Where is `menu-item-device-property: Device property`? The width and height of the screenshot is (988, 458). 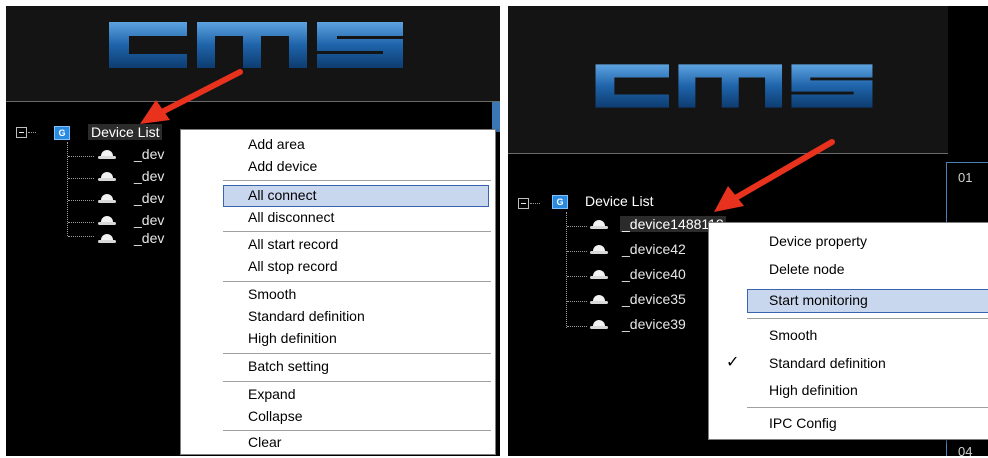
menu-item-device-property: Device property is located at coordinates (818, 241).